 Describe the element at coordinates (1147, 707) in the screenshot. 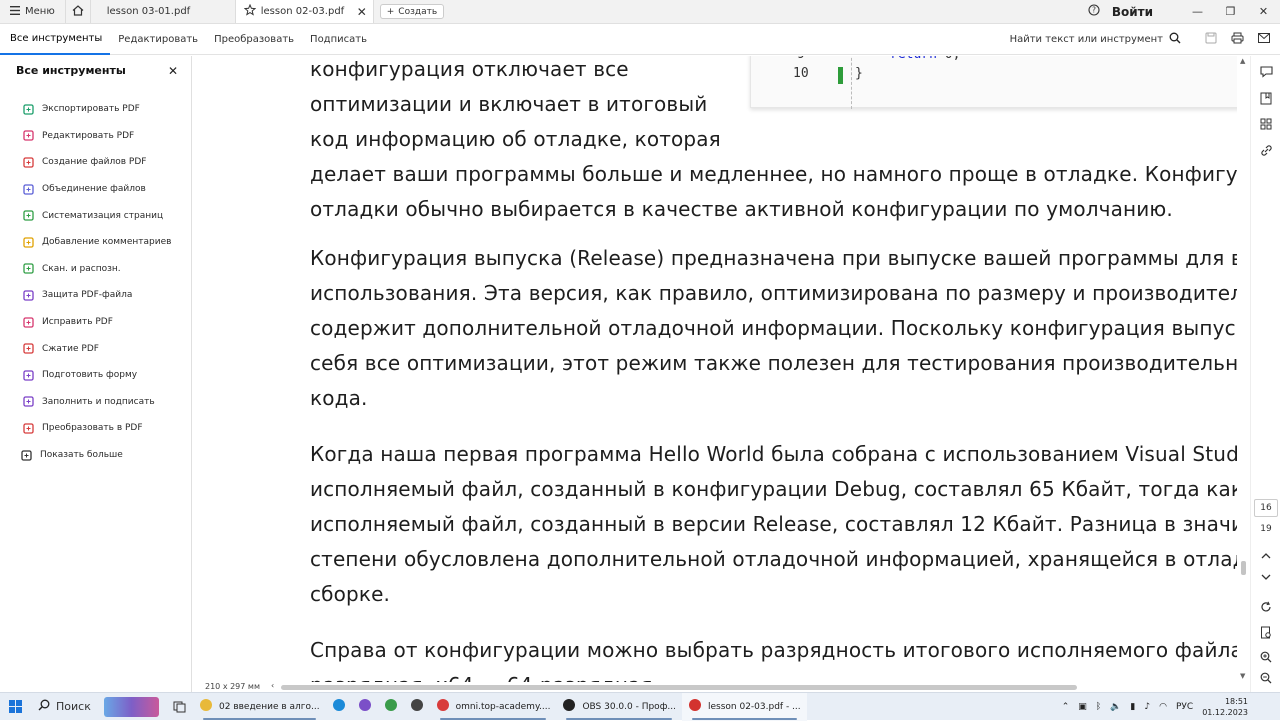

I see `speaker-icon: ♪` at that location.